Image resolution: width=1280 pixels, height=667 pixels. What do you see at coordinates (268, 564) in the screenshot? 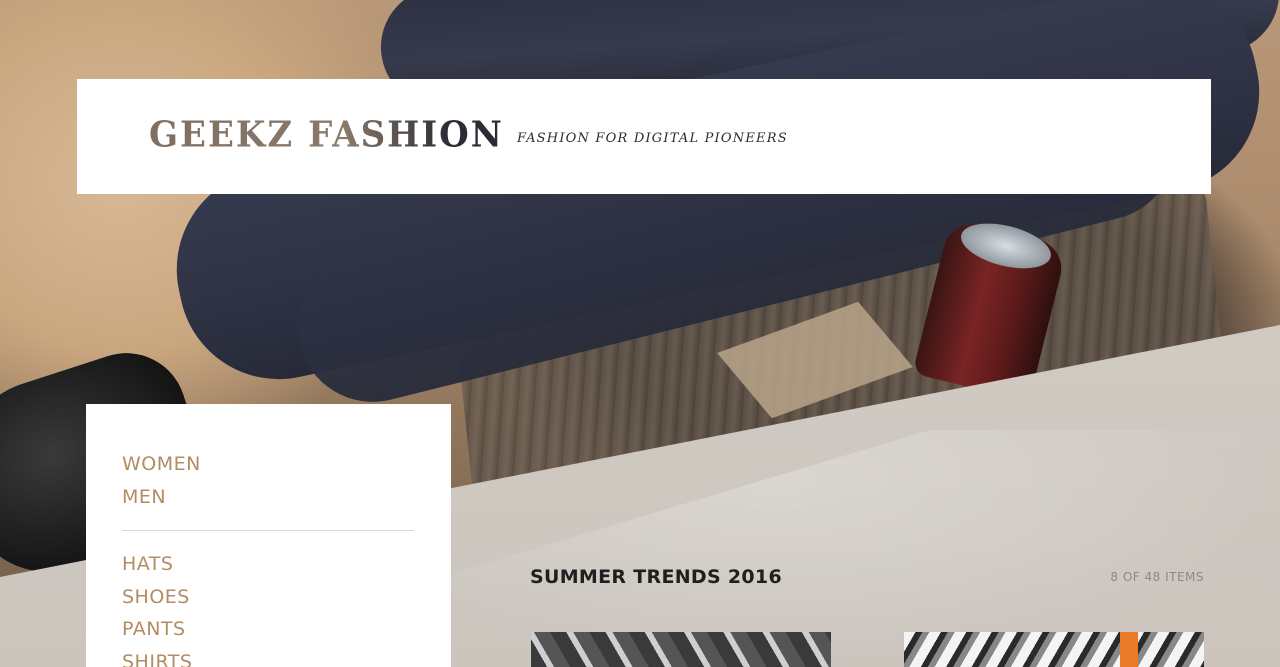
I see `nav-item-hats: HATS` at bounding box center [268, 564].